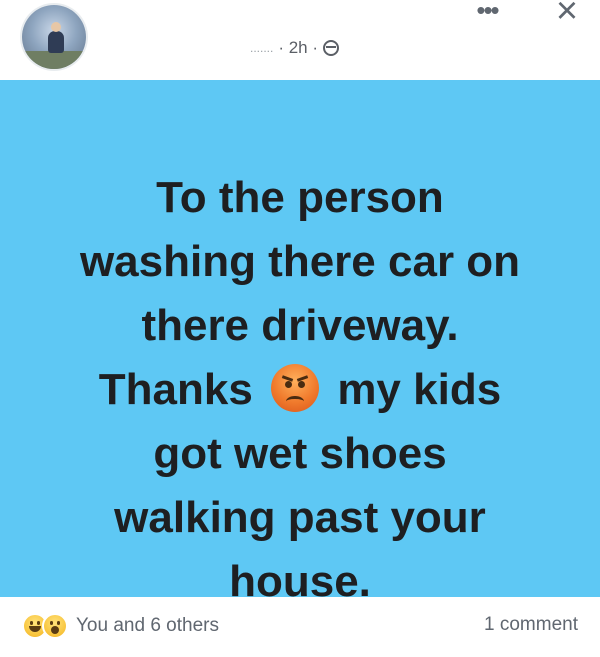  I want to click on wow-right-eye, so click(58, 623).